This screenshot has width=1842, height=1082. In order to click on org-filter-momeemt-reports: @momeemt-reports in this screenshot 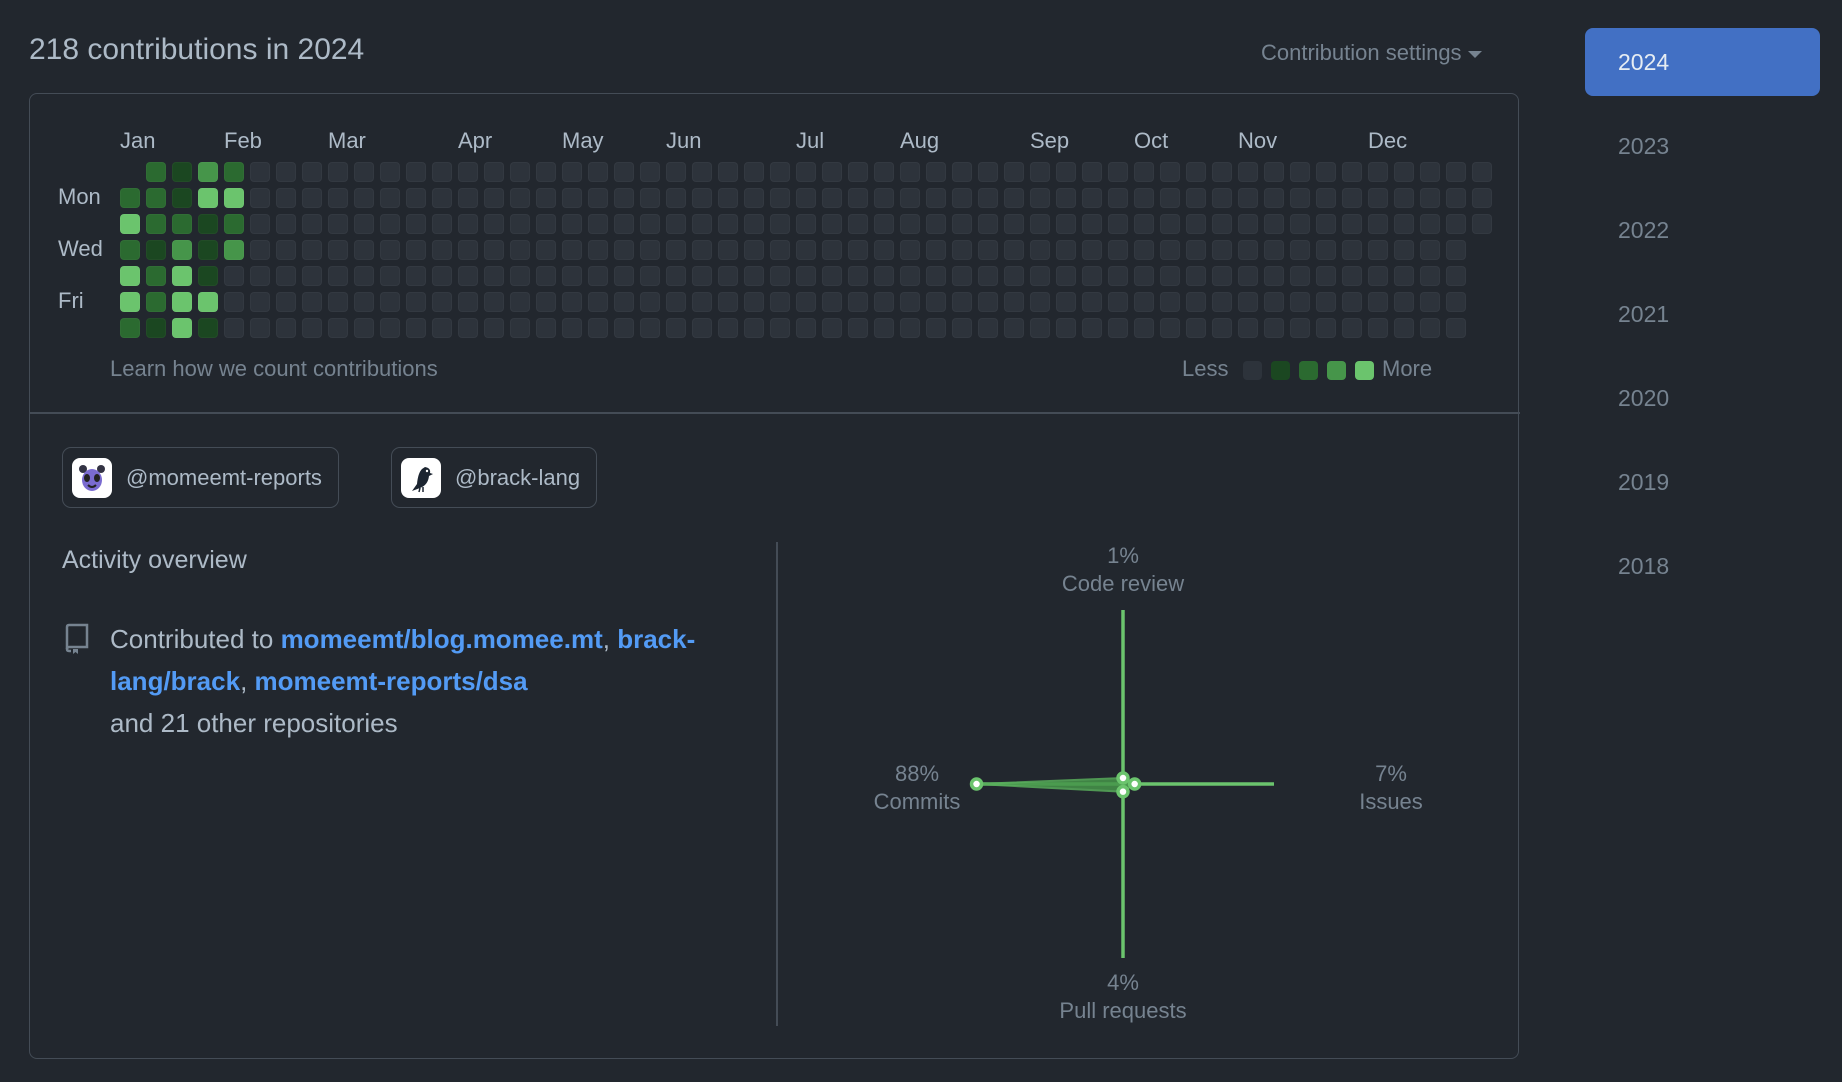, I will do `click(200, 477)`.